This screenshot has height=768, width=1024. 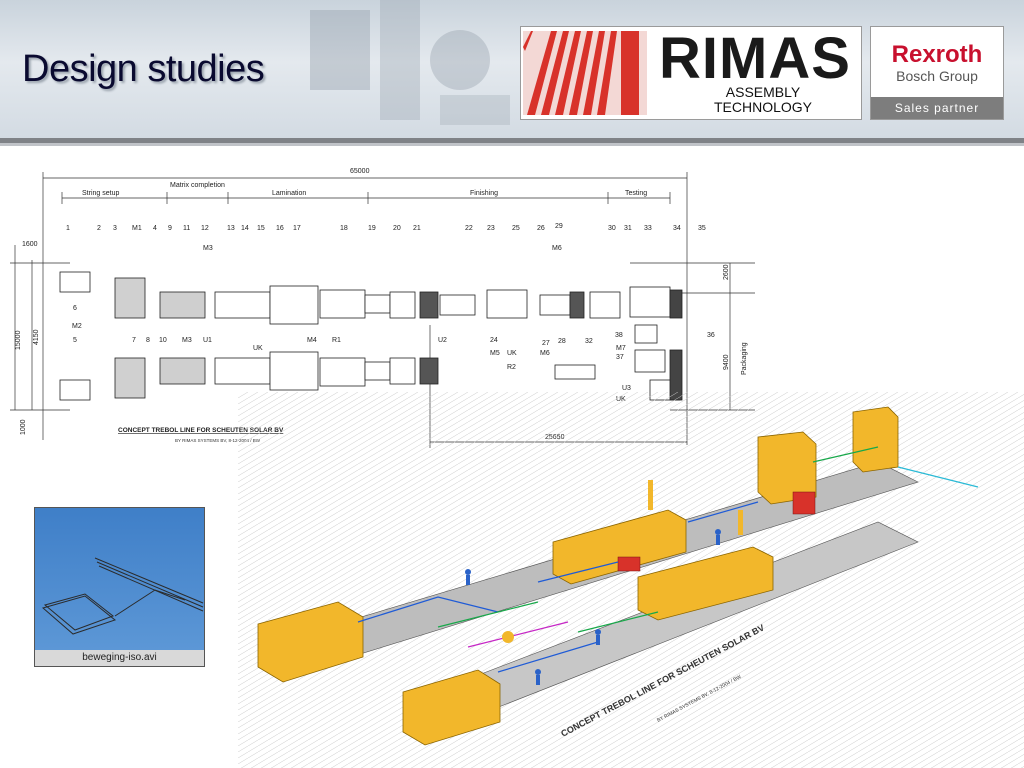 I want to click on svg-text: 29, so click(x=559, y=226).